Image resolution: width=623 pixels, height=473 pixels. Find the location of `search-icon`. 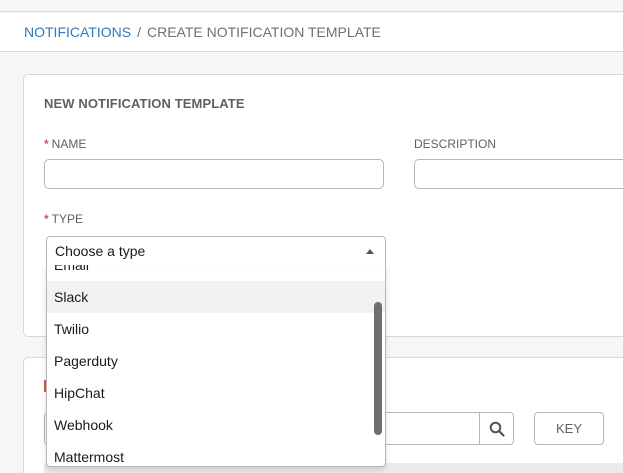

search-icon is located at coordinates (497, 429).